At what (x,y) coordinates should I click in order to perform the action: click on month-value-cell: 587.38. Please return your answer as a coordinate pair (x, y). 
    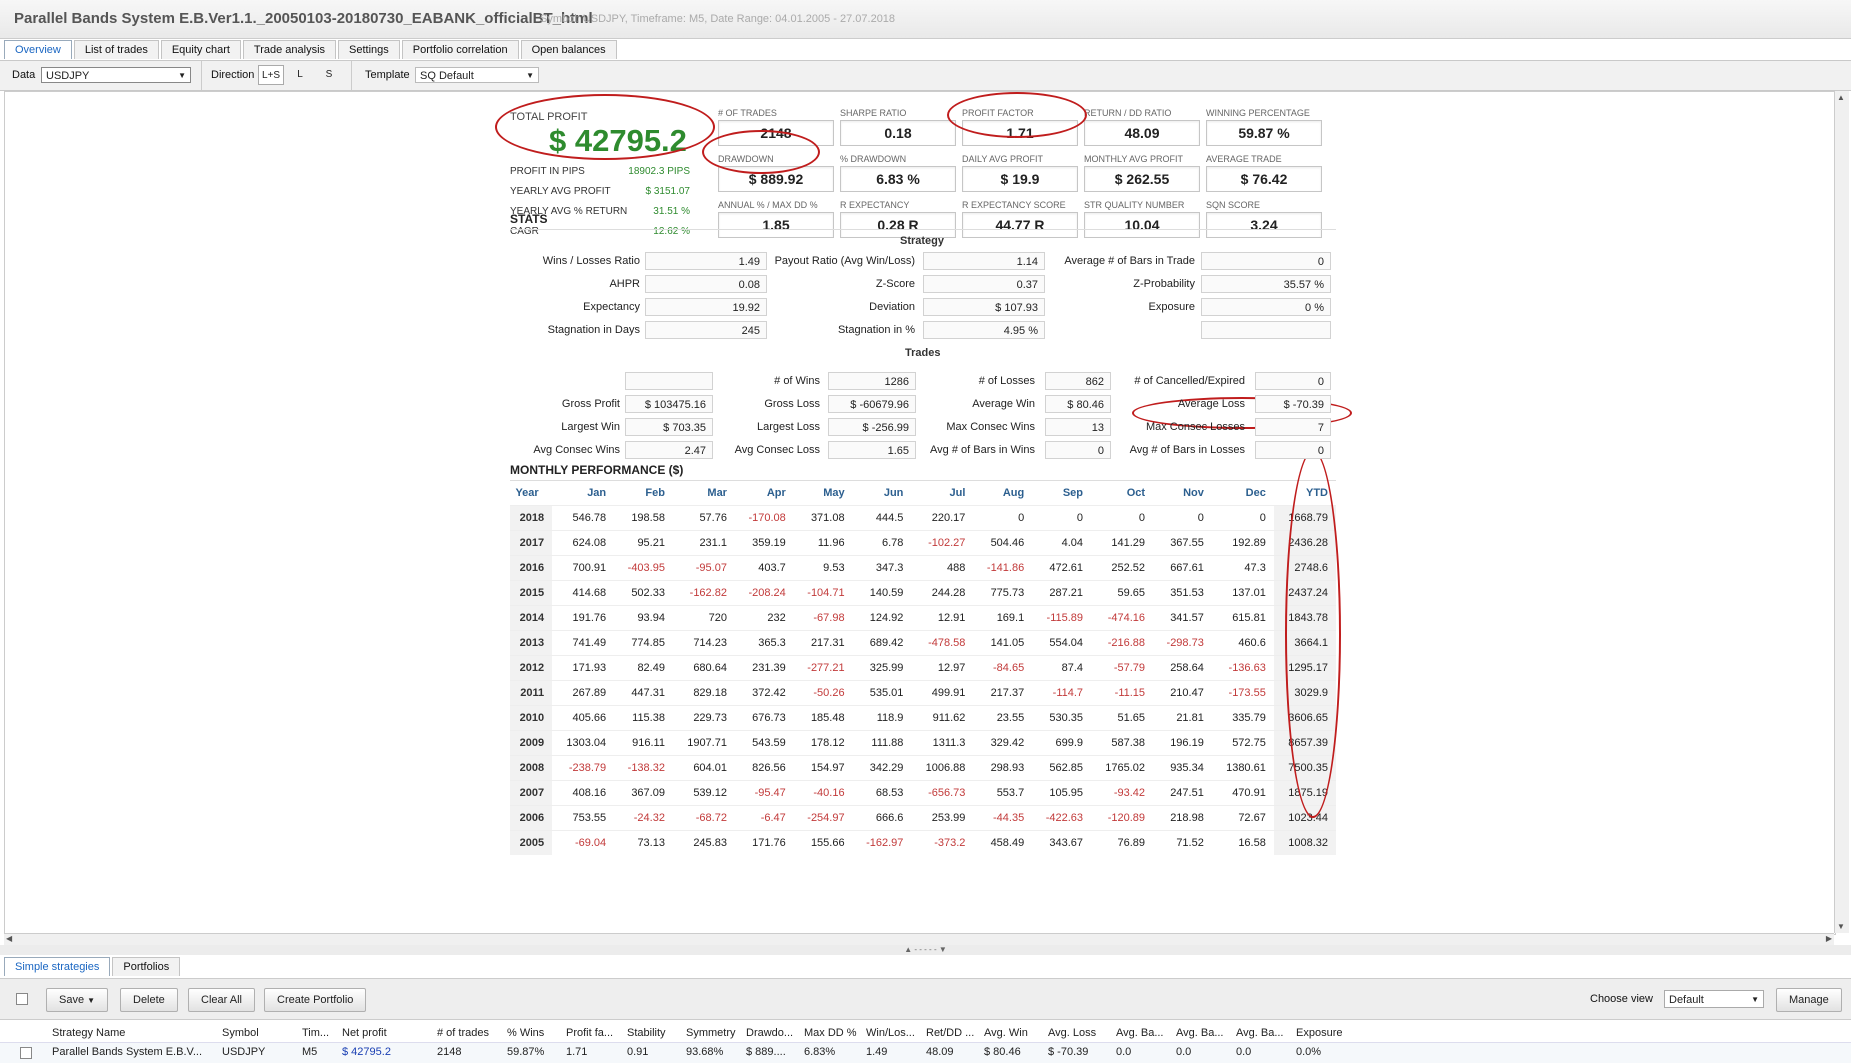
    Looking at the image, I should click on (1122, 743).